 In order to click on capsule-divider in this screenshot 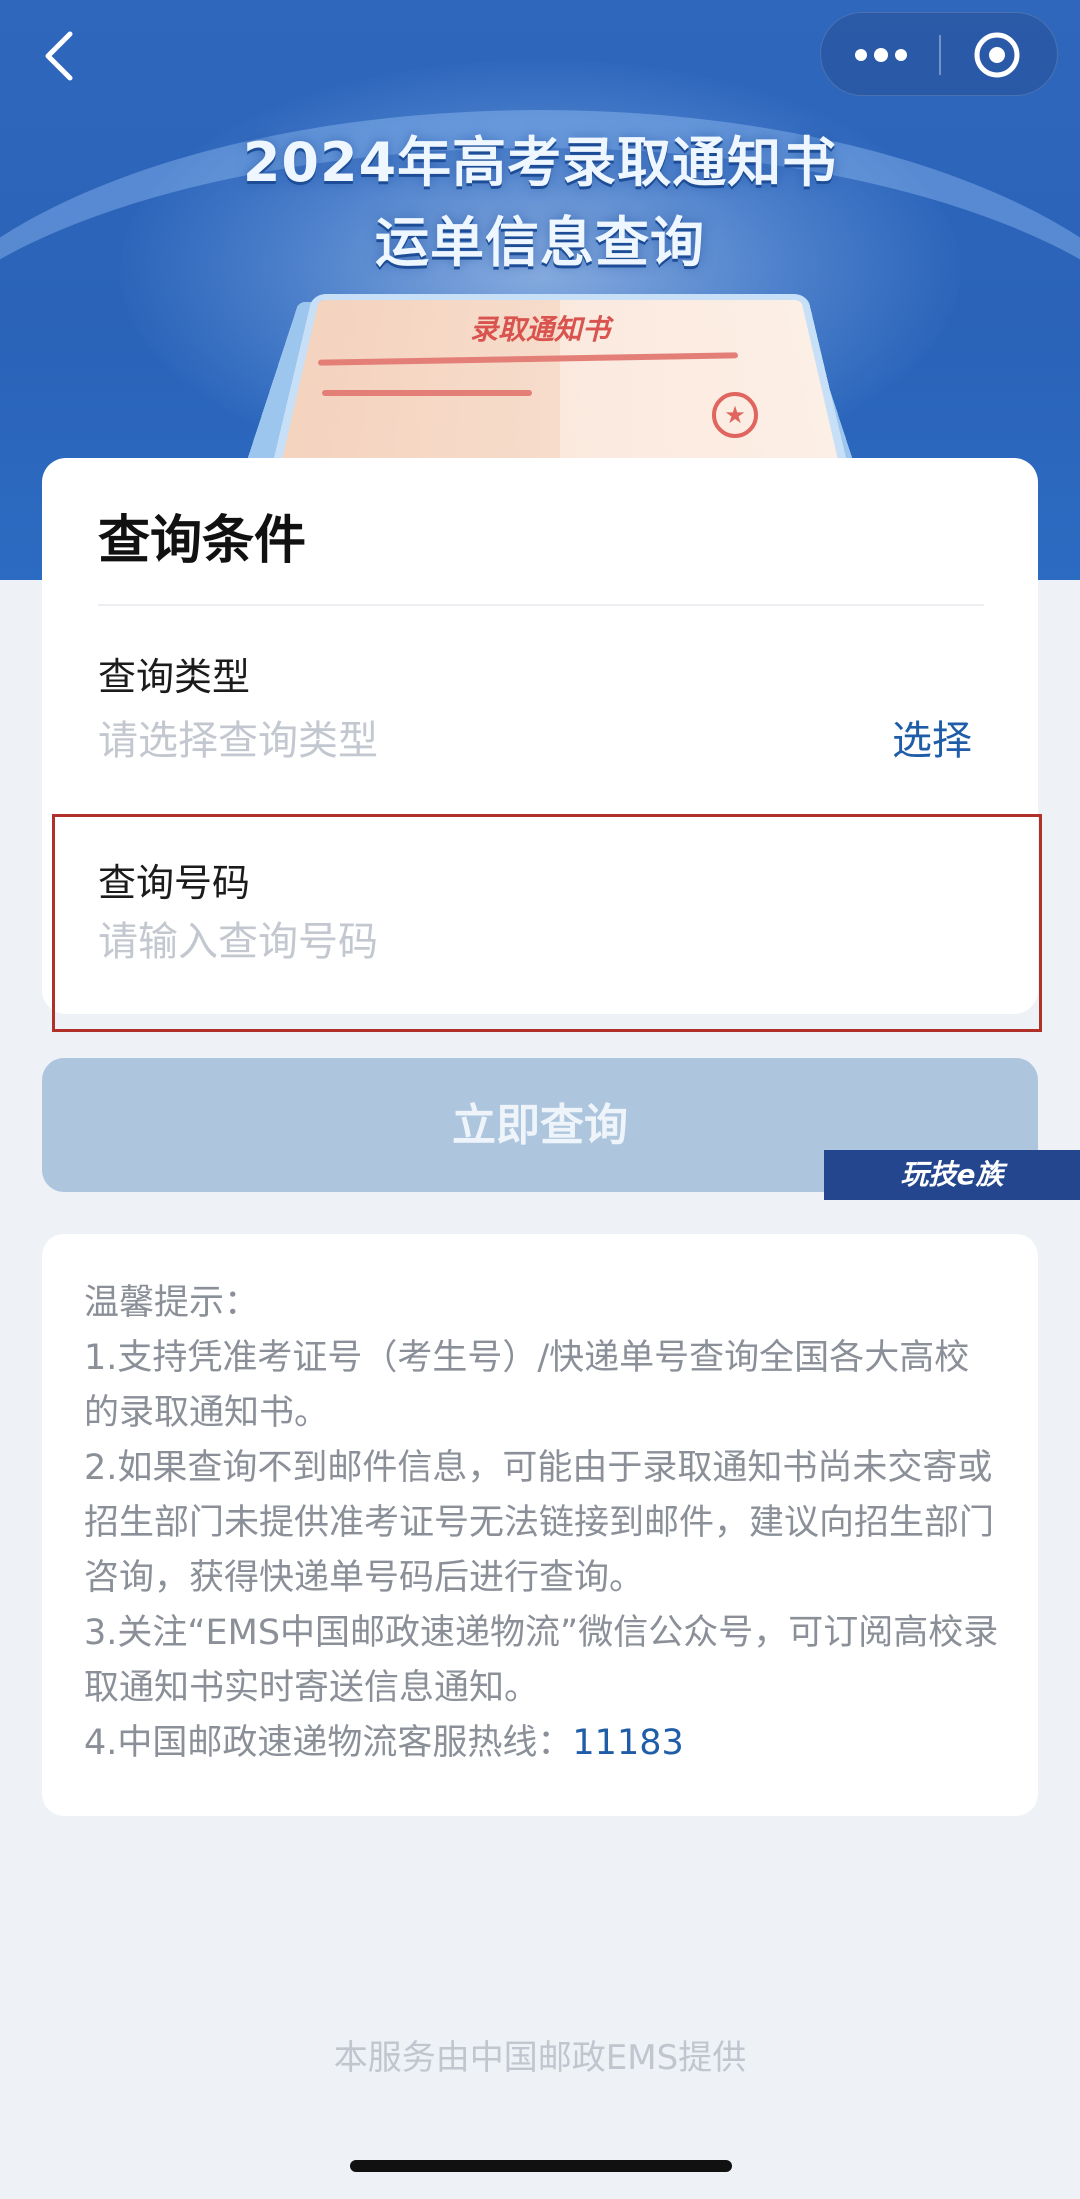, I will do `click(940, 55)`.